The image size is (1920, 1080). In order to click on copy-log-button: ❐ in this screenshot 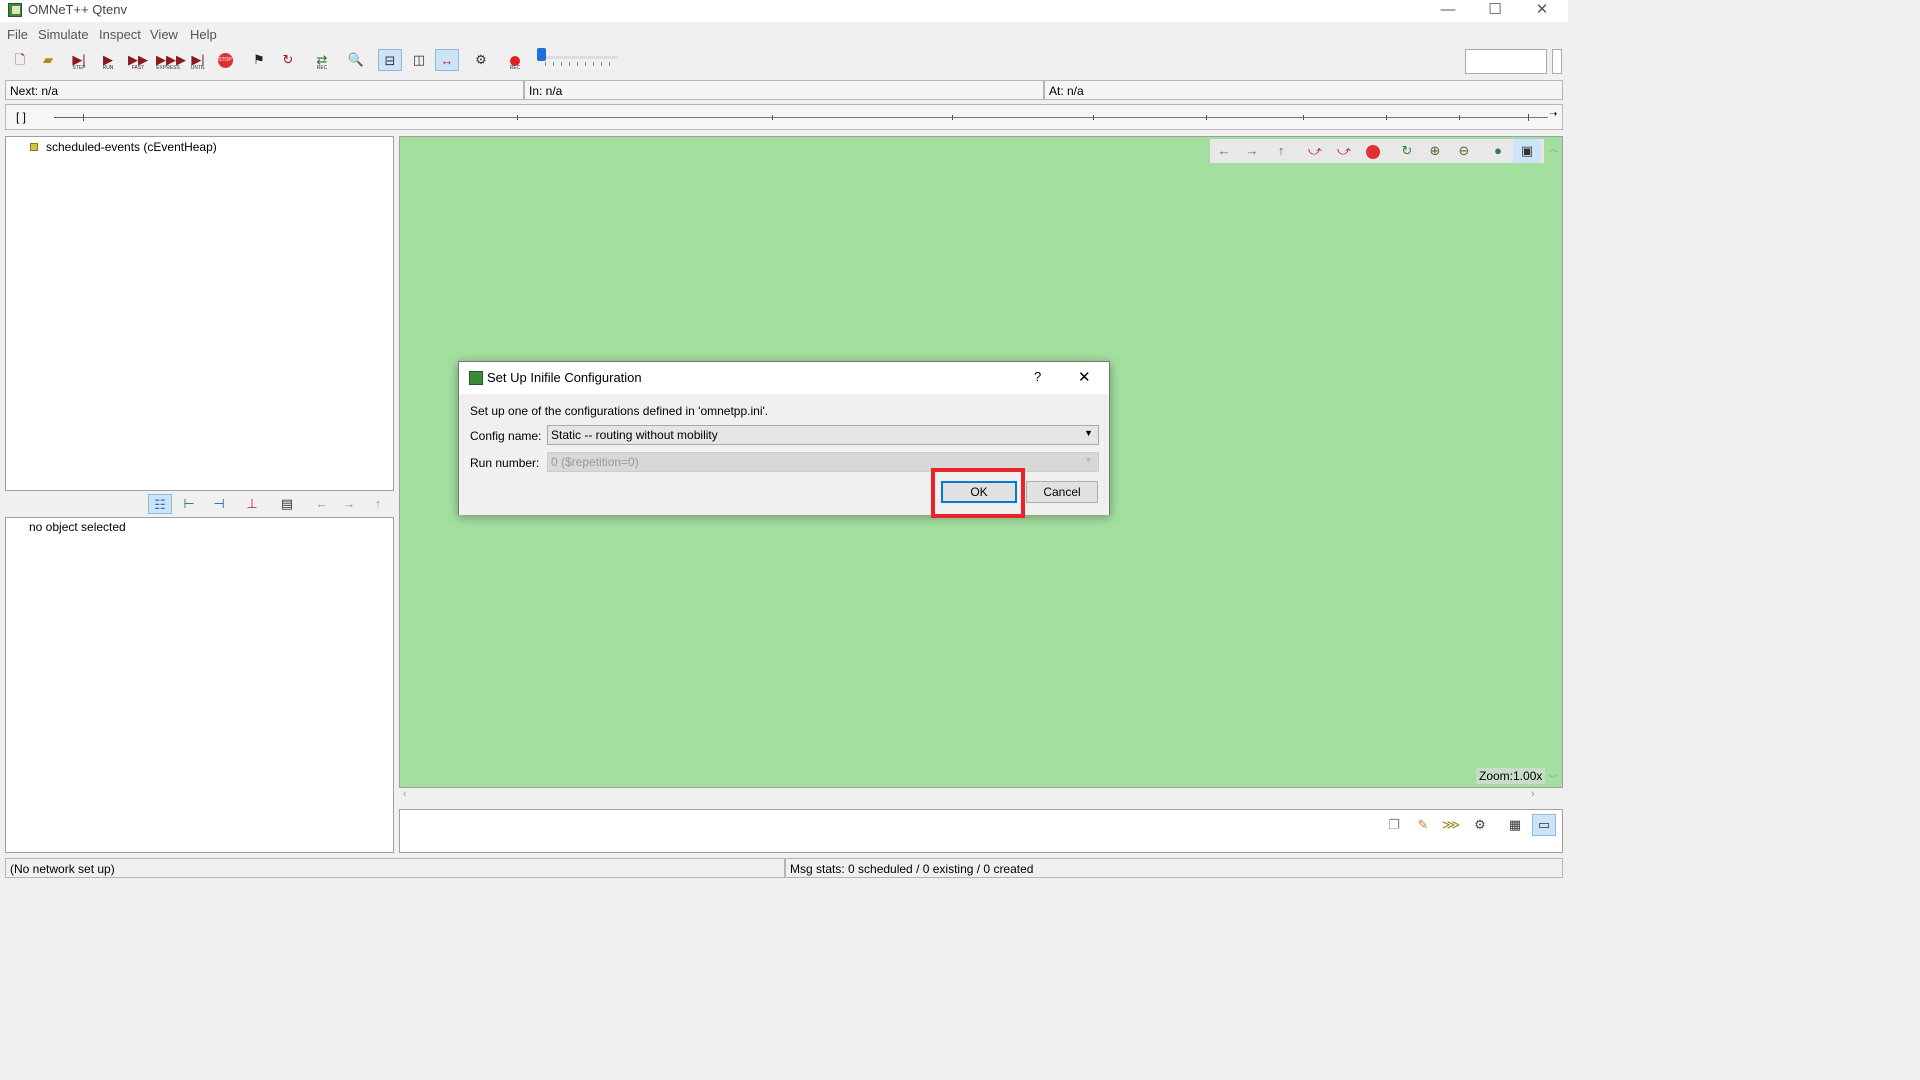, I will do `click(1394, 825)`.